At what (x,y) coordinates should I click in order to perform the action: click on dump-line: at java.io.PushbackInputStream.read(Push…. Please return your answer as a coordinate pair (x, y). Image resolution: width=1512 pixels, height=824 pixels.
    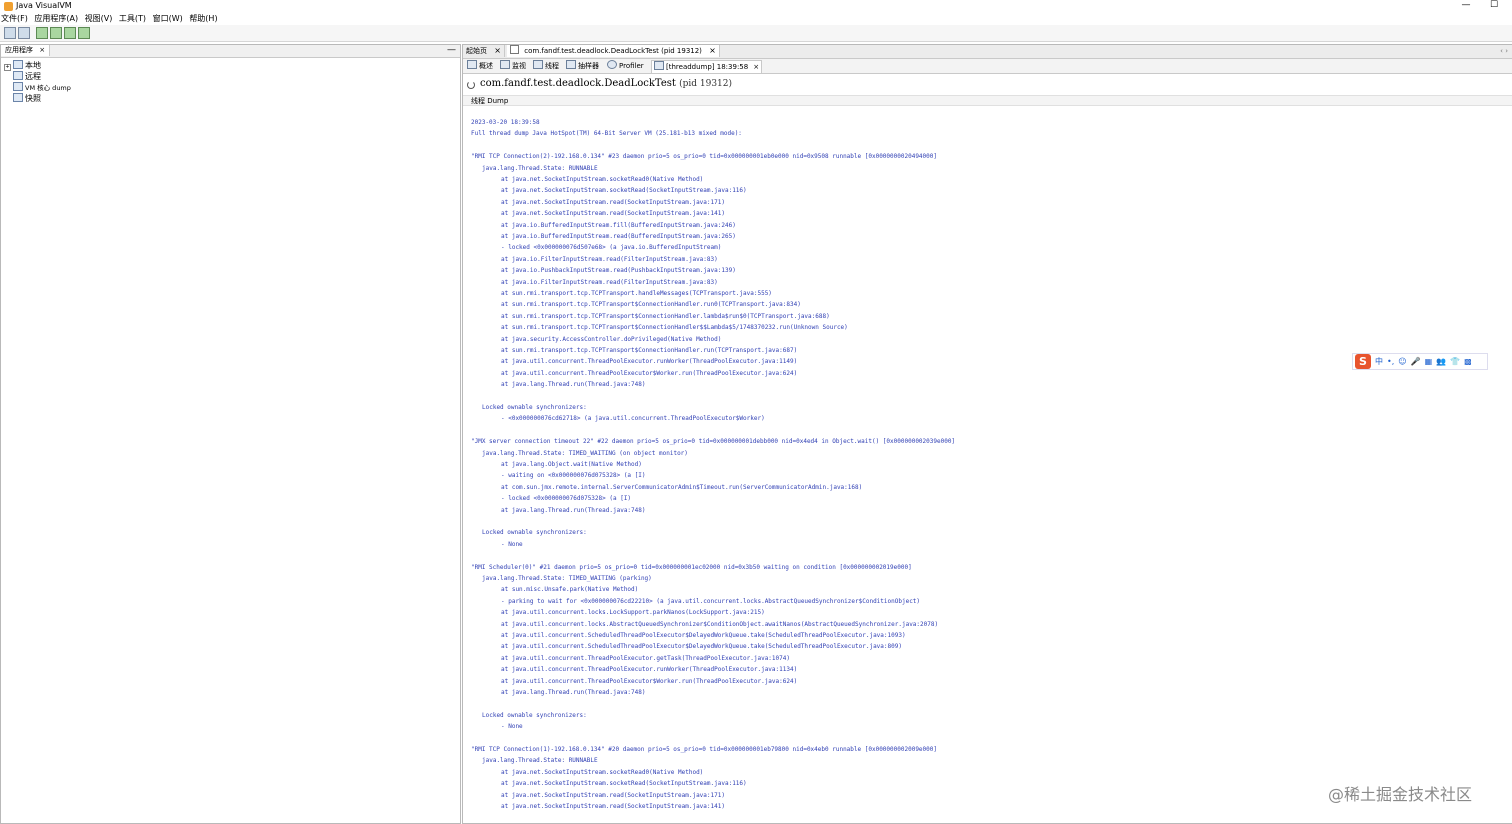
    Looking at the image, I should click on (618, 271).